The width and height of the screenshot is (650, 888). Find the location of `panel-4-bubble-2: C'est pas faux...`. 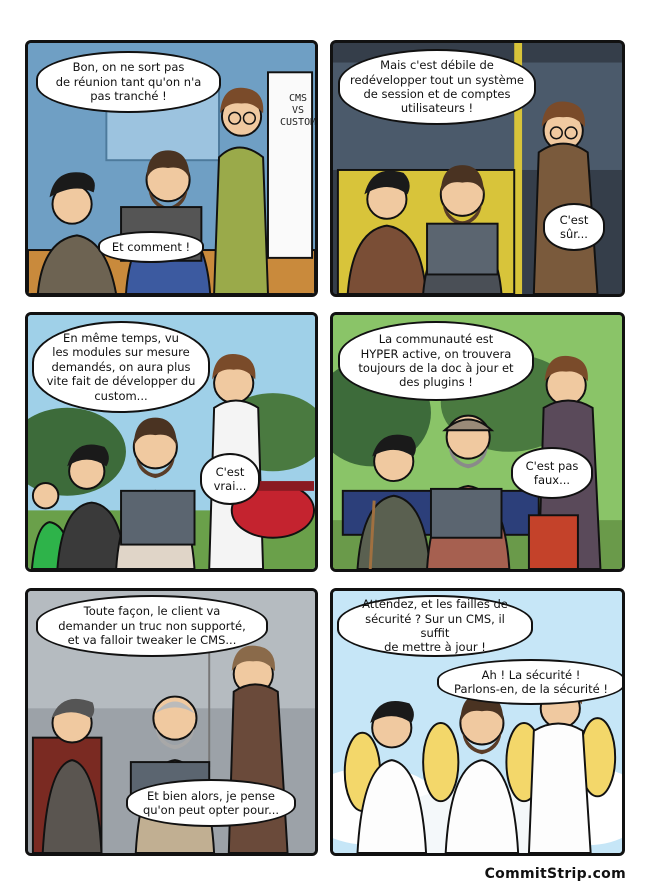

panel-4-bubble-2: C'est pas faux... is located at coordinates (552, 473).